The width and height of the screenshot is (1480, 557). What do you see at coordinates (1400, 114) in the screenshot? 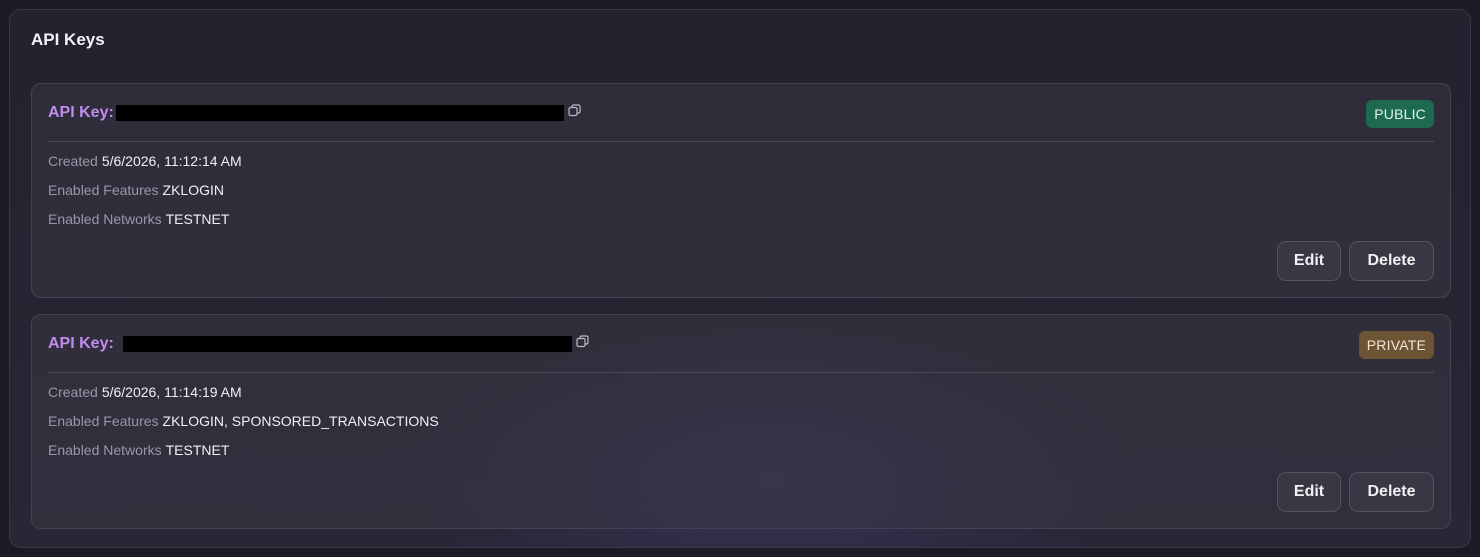
I see `visibility-badge: PUBLIC` at bounding box center [1400, 114].